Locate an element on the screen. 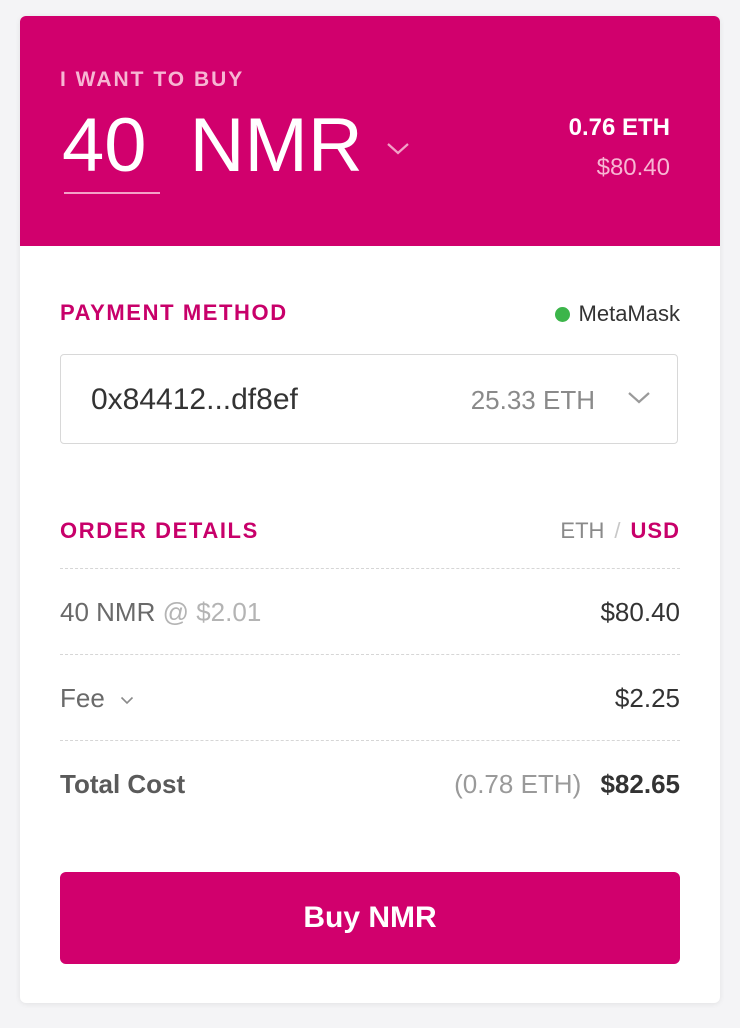 The image size is (740, 1028). account-address: 0x84412...df8ef is located at coordinates (194, 399).